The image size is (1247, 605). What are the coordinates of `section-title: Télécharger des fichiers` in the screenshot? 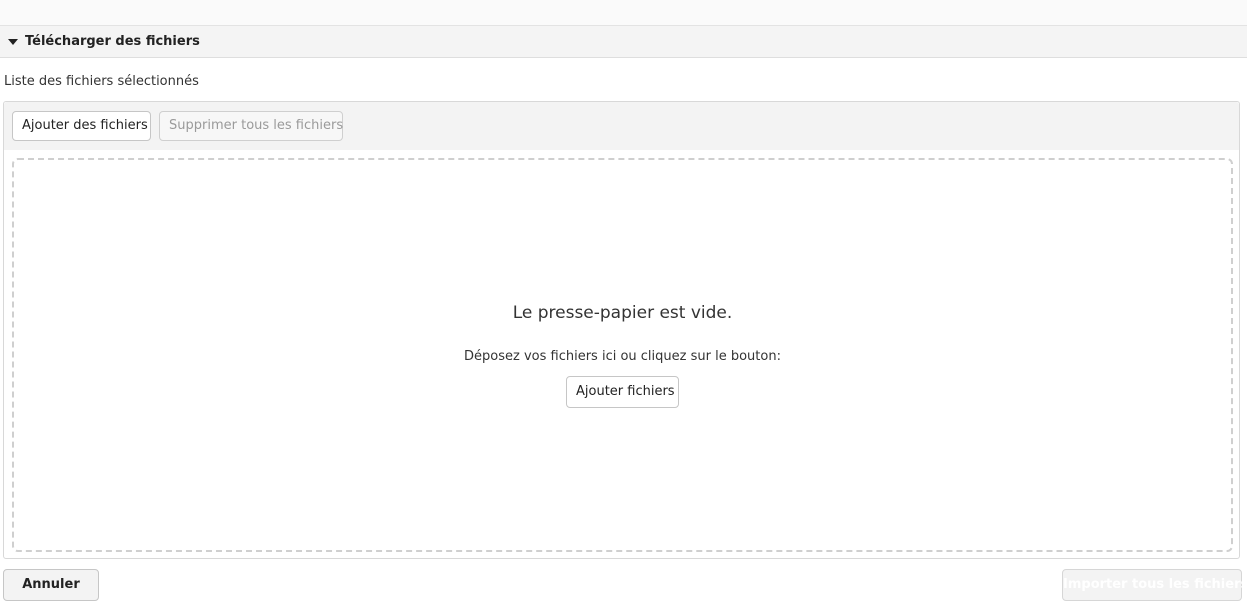 It's located at (112, 41).